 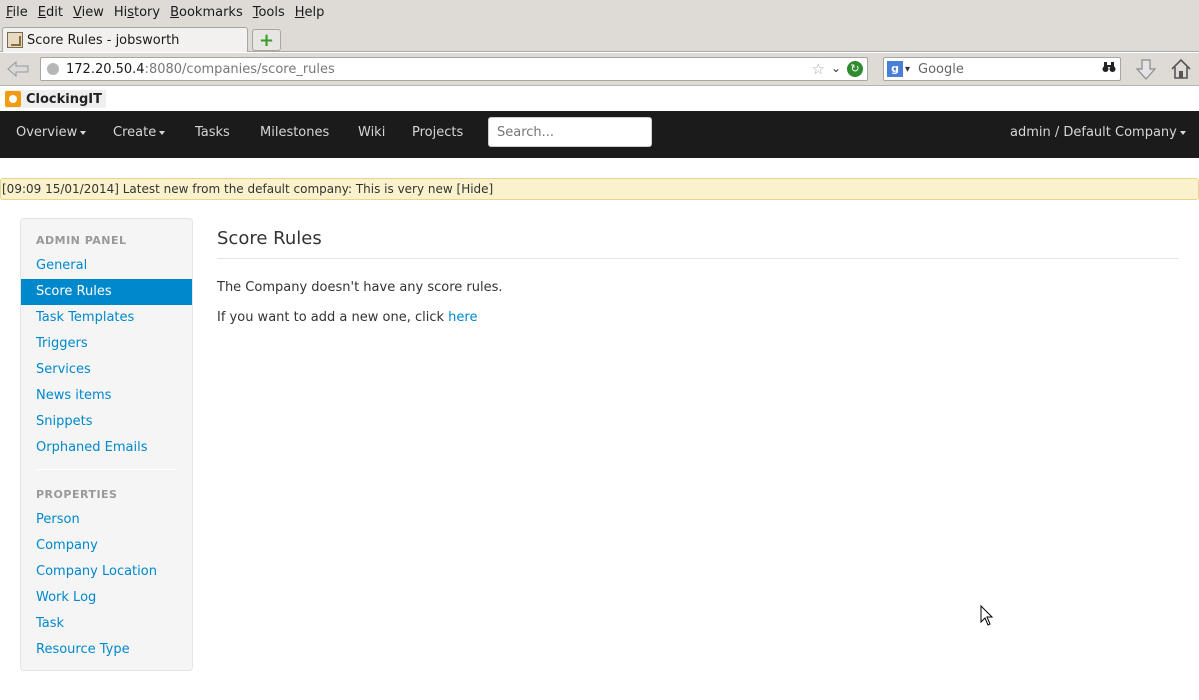 What do you see at coordinates (53, 69) in the screenshot?
I see `site-identity-icon` at bounding box center [53, 69].